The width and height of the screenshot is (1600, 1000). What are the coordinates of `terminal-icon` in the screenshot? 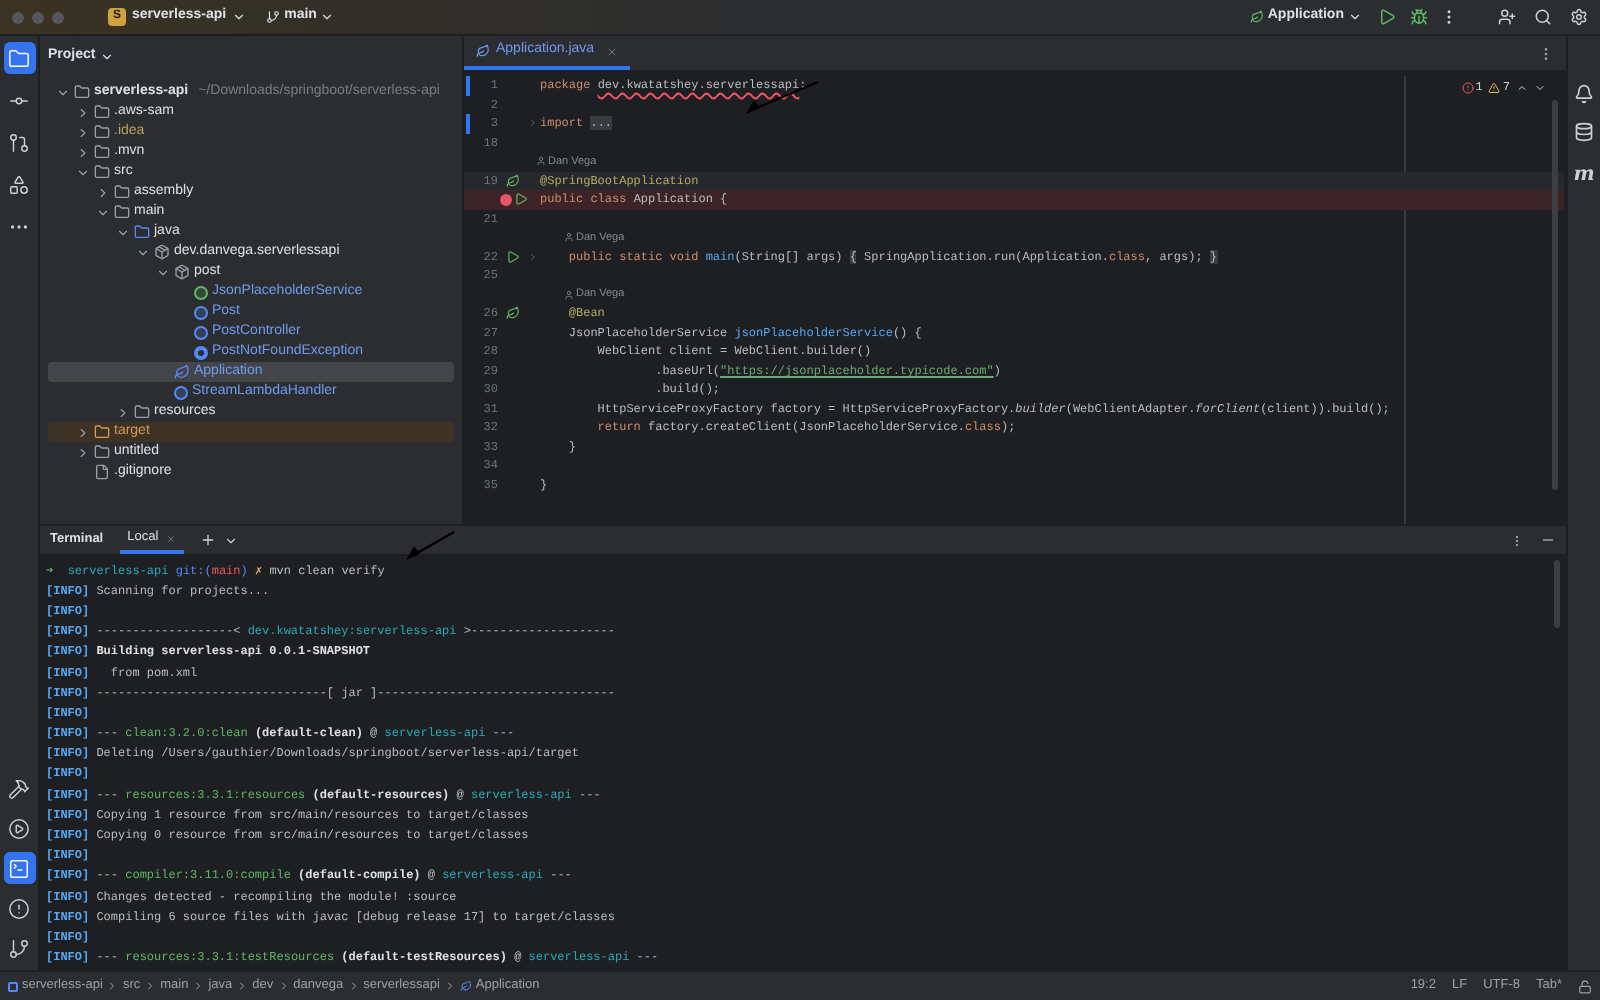 It's located at (19, 868).